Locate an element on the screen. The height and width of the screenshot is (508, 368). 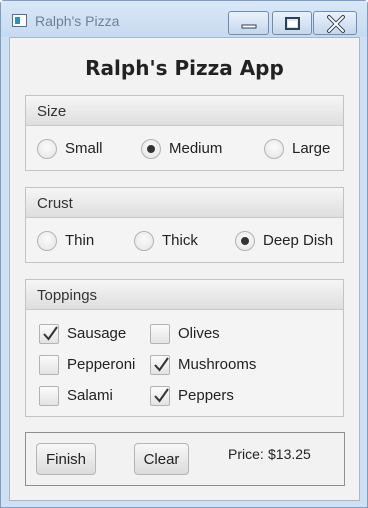
size-small-radio is located at coordinates (47, 149).